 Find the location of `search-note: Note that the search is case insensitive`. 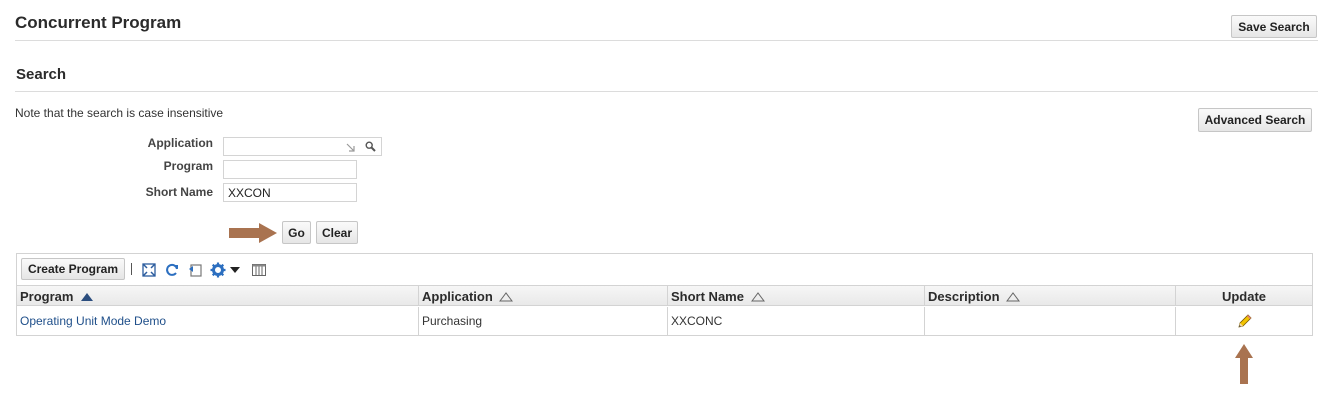

search-note: Note that the search is case insensitive is located at coordinates (119, 113).